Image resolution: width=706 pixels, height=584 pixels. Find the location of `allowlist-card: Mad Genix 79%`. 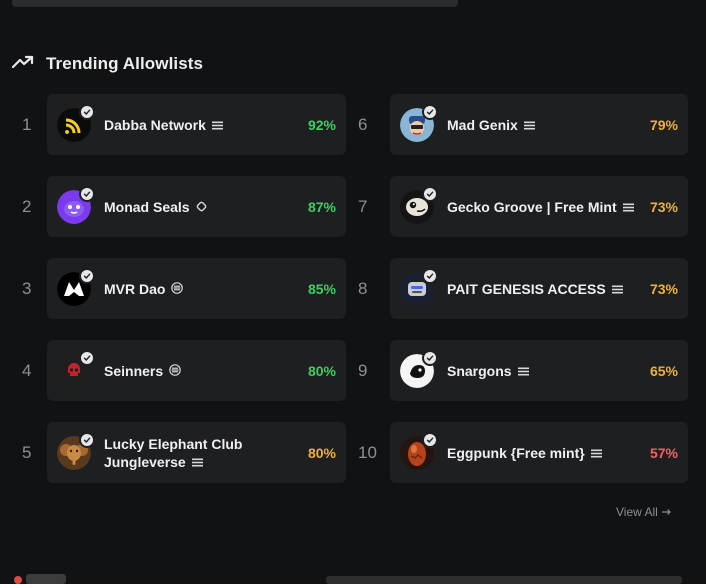

allowlist-card: Mad Genix 79% is located at coordinates (539, 124).